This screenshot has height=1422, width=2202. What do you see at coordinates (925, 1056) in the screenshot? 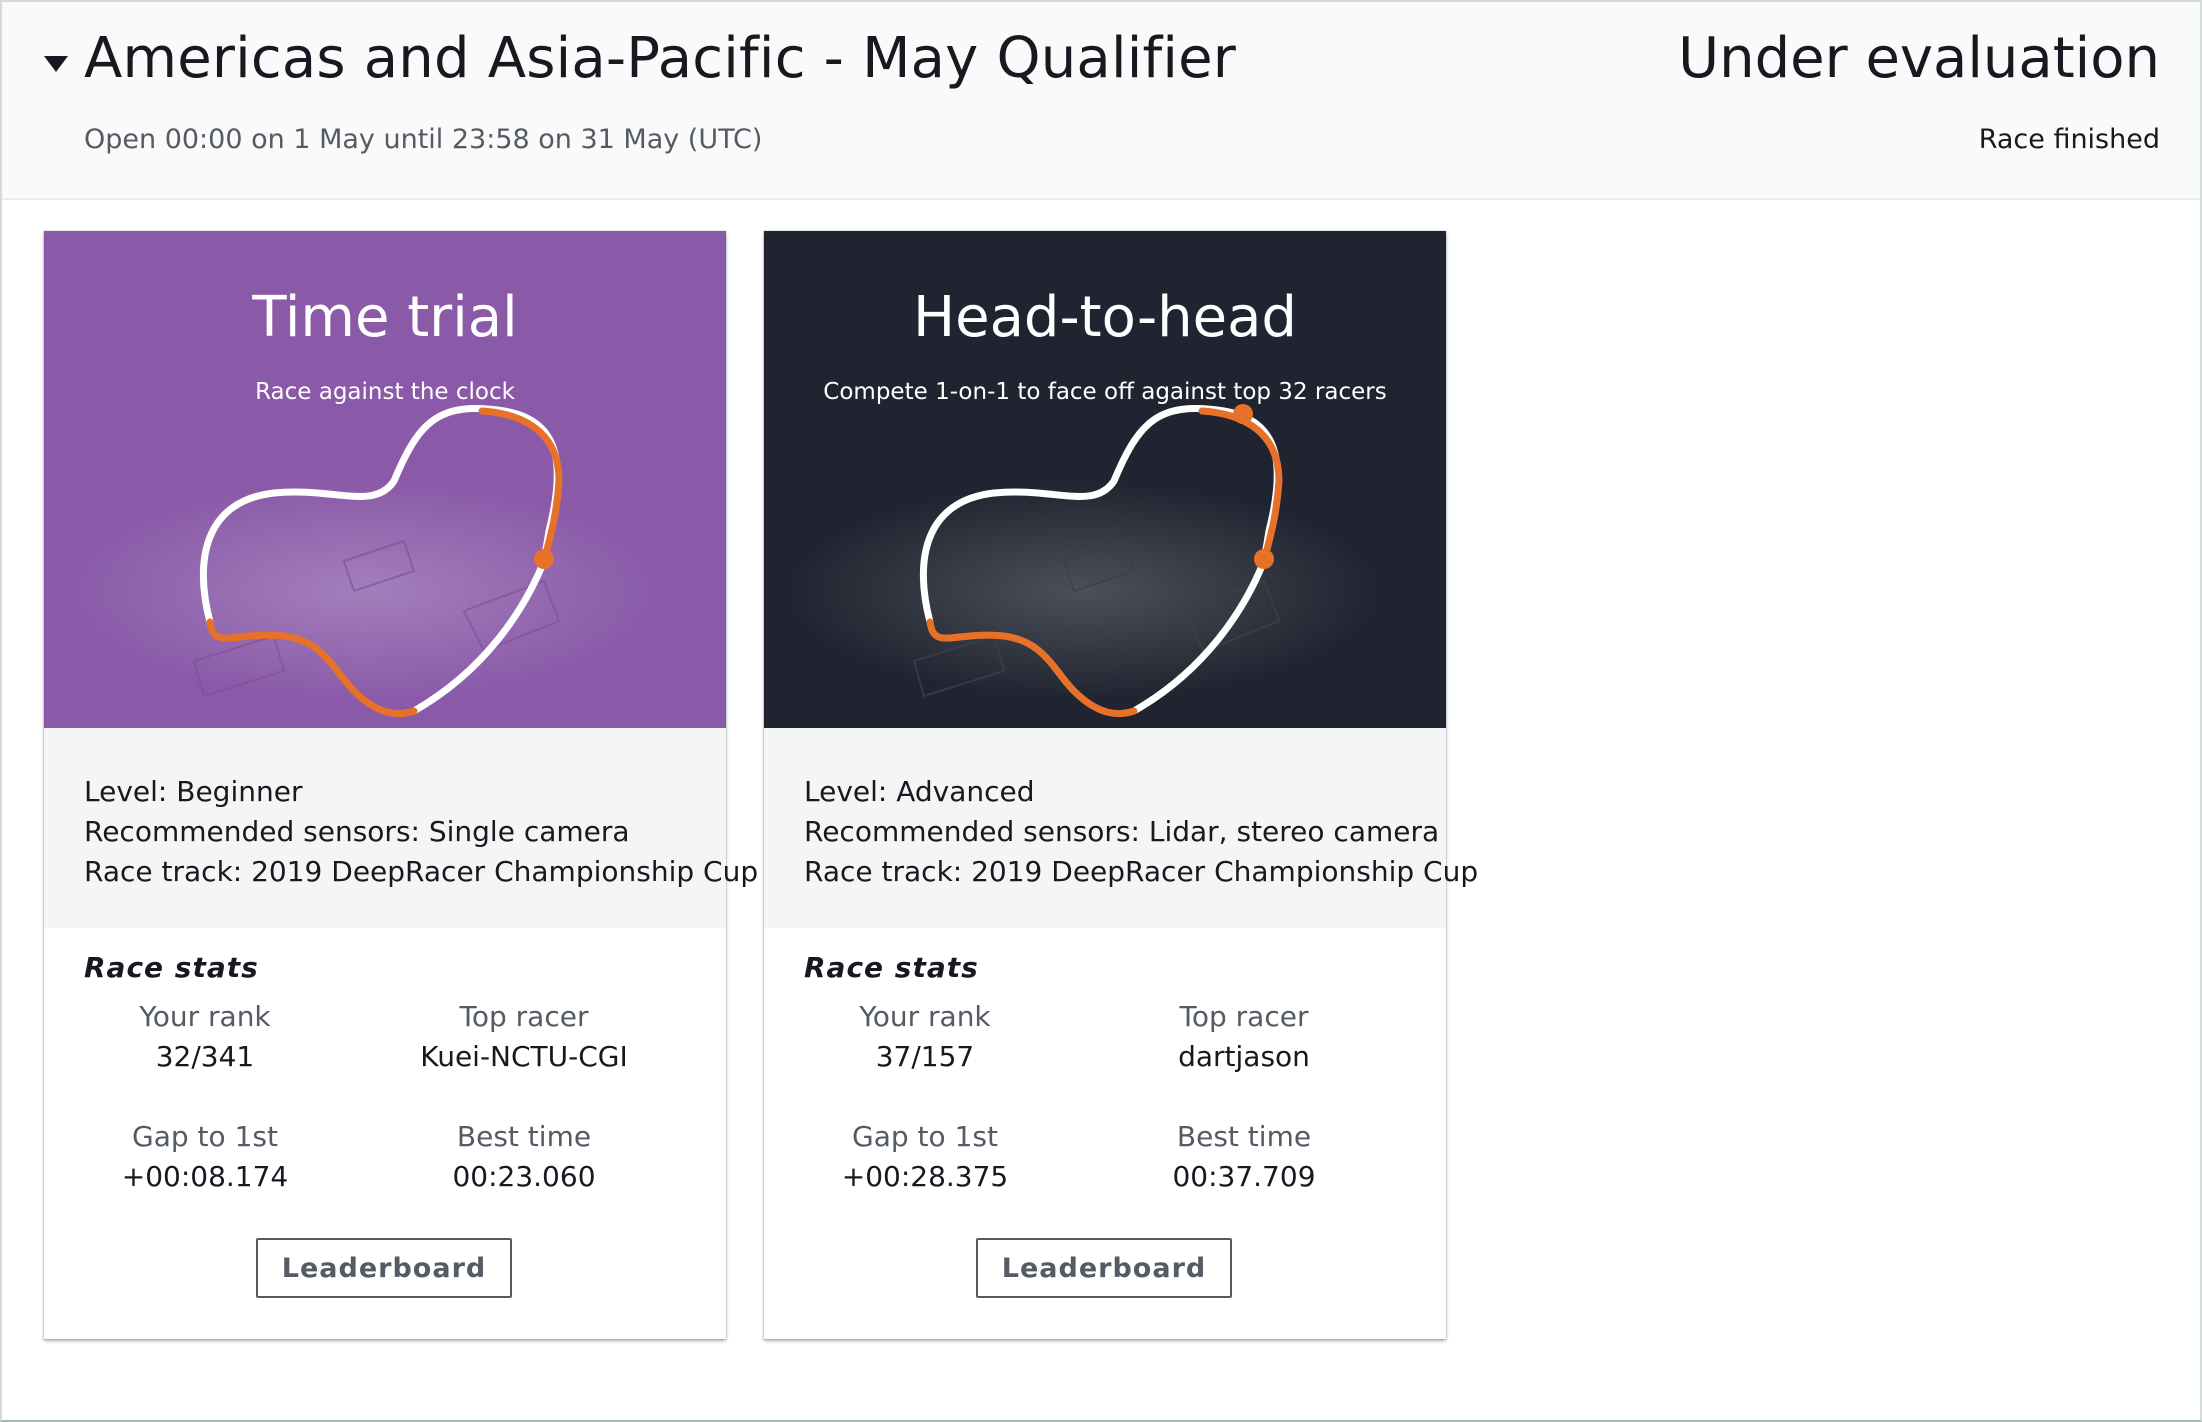
I see `stat-value: 37/157` at bounding box center [925, 1056].